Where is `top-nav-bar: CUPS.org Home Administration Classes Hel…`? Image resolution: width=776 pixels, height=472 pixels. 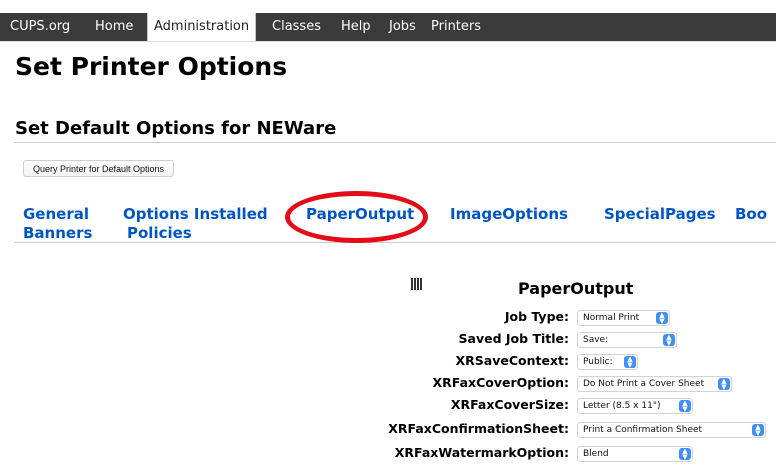
top-nav-bar: CUPS.org Home Administration Classes Hel… is located at coordinates (388, 27).